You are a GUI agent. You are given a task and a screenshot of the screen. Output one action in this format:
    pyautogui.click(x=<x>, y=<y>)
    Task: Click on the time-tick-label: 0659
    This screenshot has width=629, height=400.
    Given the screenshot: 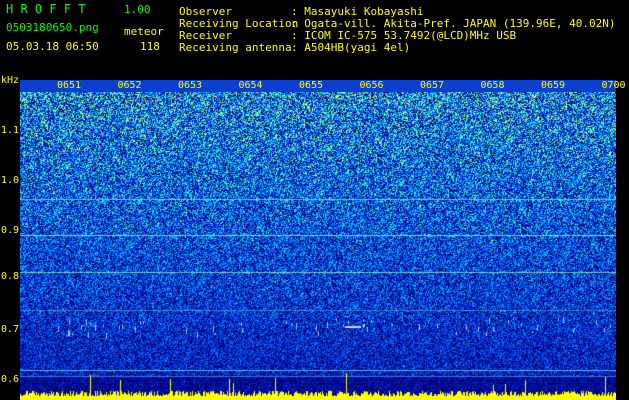 What is the action you would take?
    pyautogui.click(x=553, y=85)
    